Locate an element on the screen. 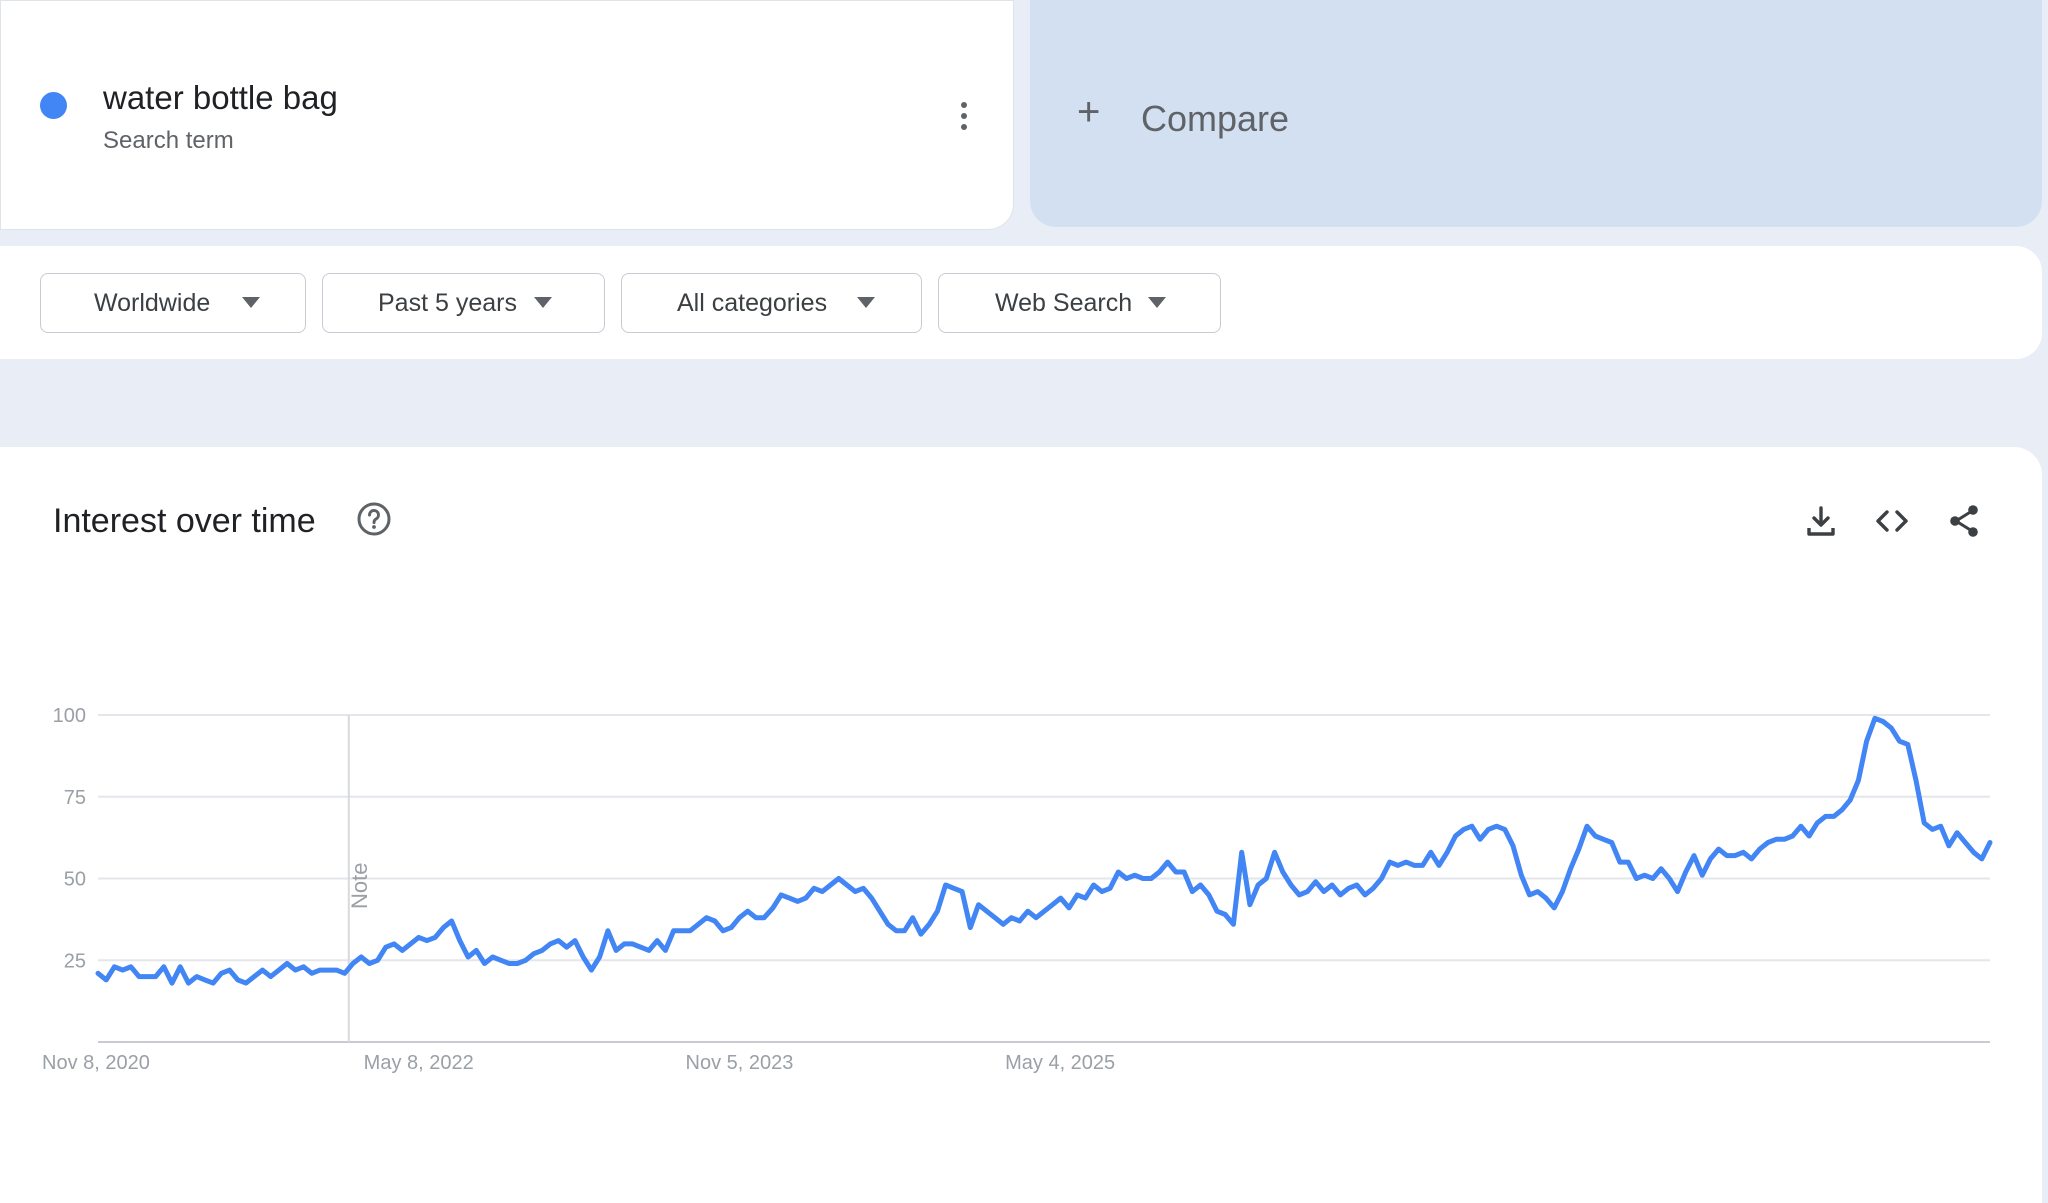 Image resolution: width=2048 pixels, height=1203 pixels. help-circle-icon is located at coordinates (374, 519).